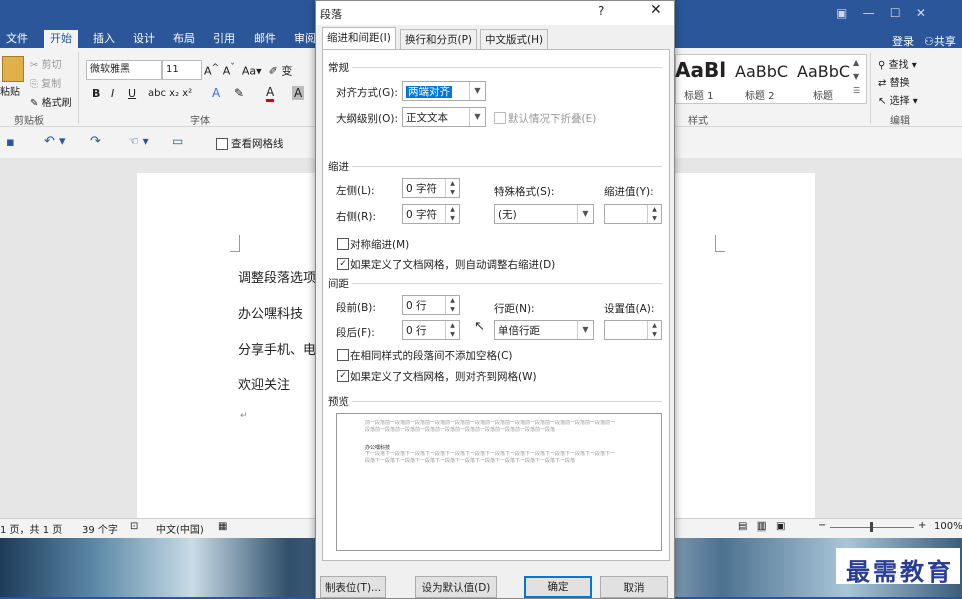  Describe the element at coordinates (31, 528) in the screenshot. I see `page-count: 1 页，共 1 页` at that location.